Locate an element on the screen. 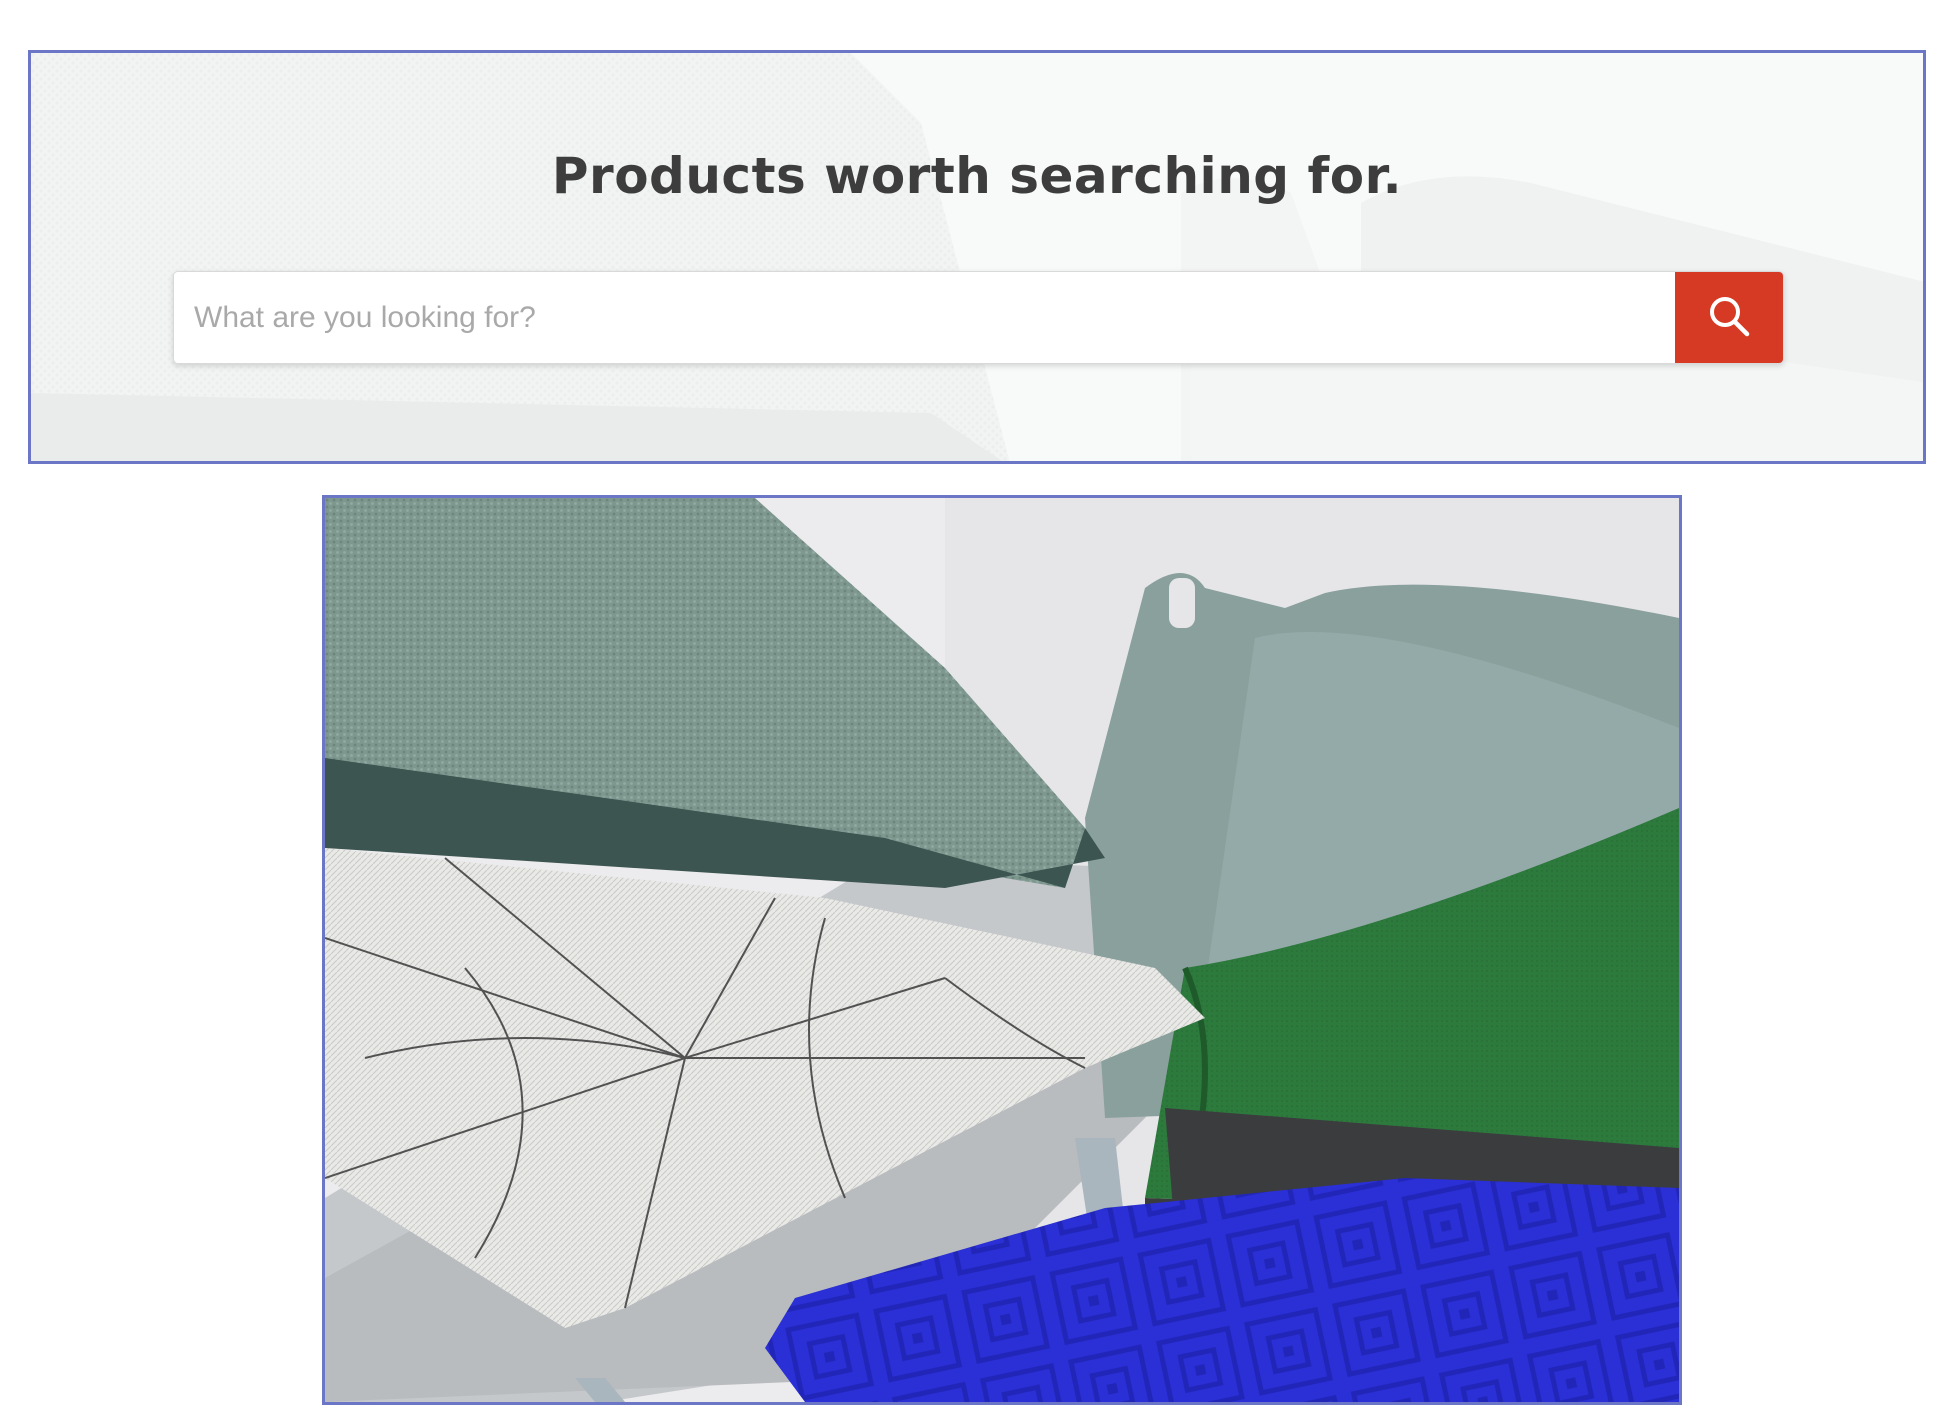 Image resolution: width=1954 pixels, height=1426 pixels. hero-title: Products worth searching for. is located at coordinates (977, 176).